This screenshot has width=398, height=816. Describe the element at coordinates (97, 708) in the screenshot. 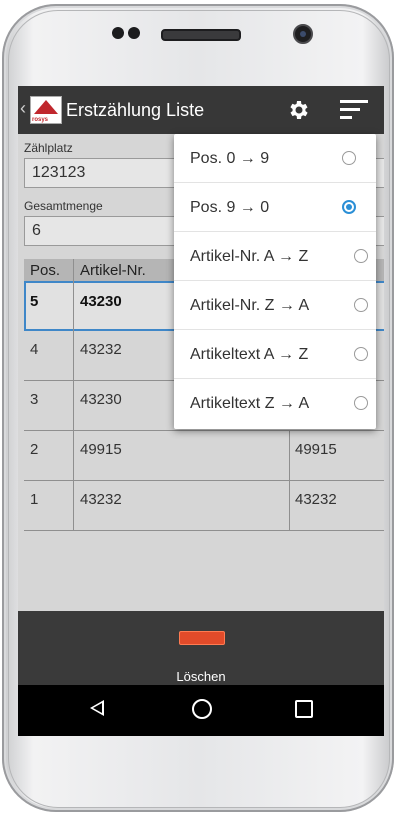

I see `nav-back-icon` at that location.